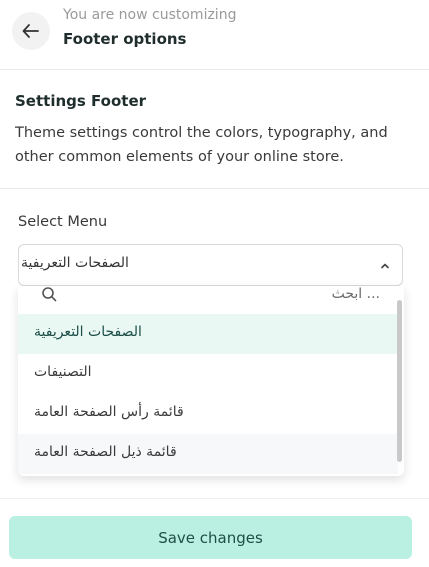 This screenshot has height=567, width=429. What do you see at coordinates (230, 295) in the screenshot?
I see `options-search-input` at bounding box center [230, 295].